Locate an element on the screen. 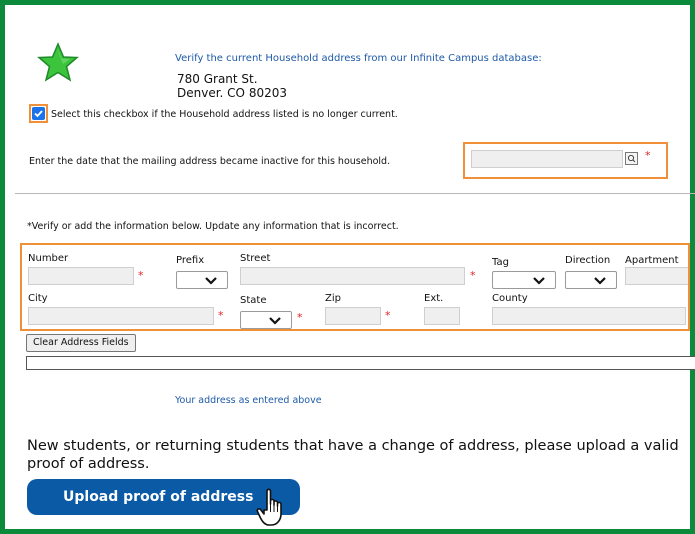 This screenshot has width=695, height=534. state-select is located at coordinates (266, 320).